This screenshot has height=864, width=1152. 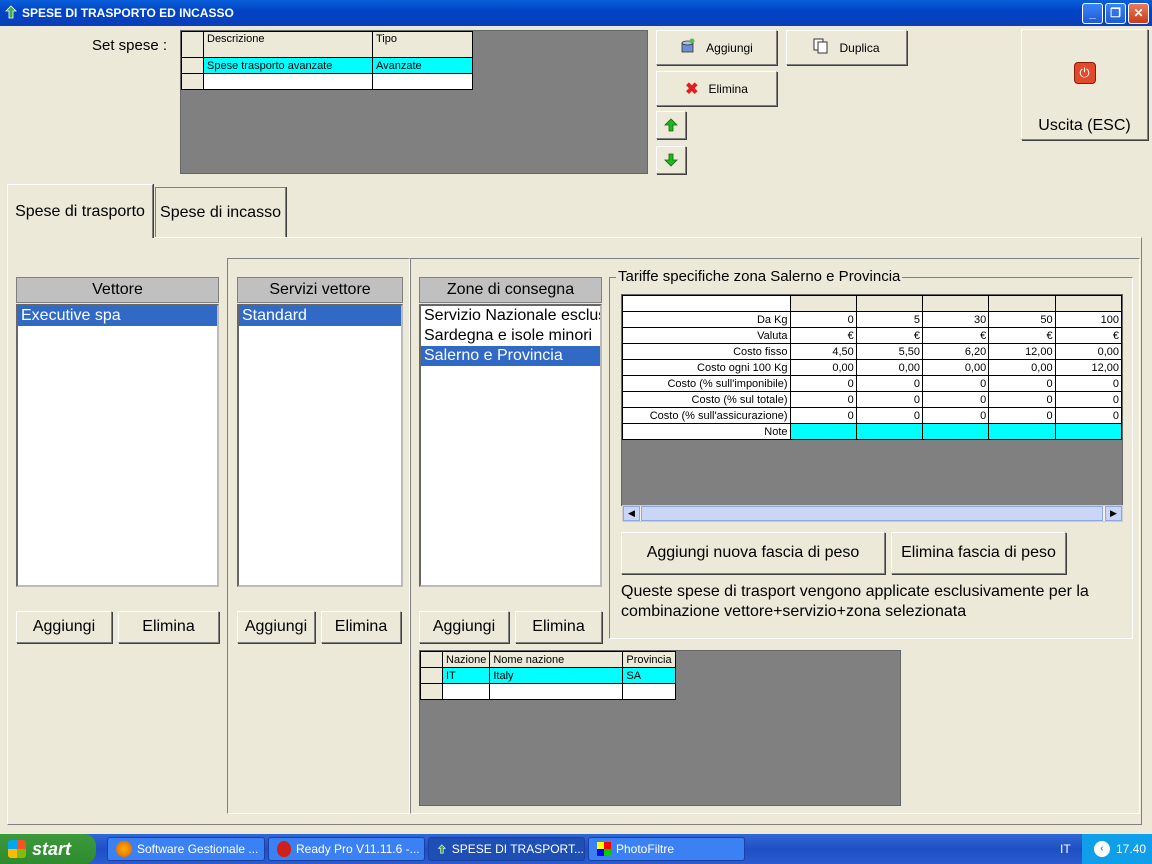 What do you see at coordinates (117, 445) in the screenshot?
I see `vettore-list: Executive spa` at bounding box center [117, 445].